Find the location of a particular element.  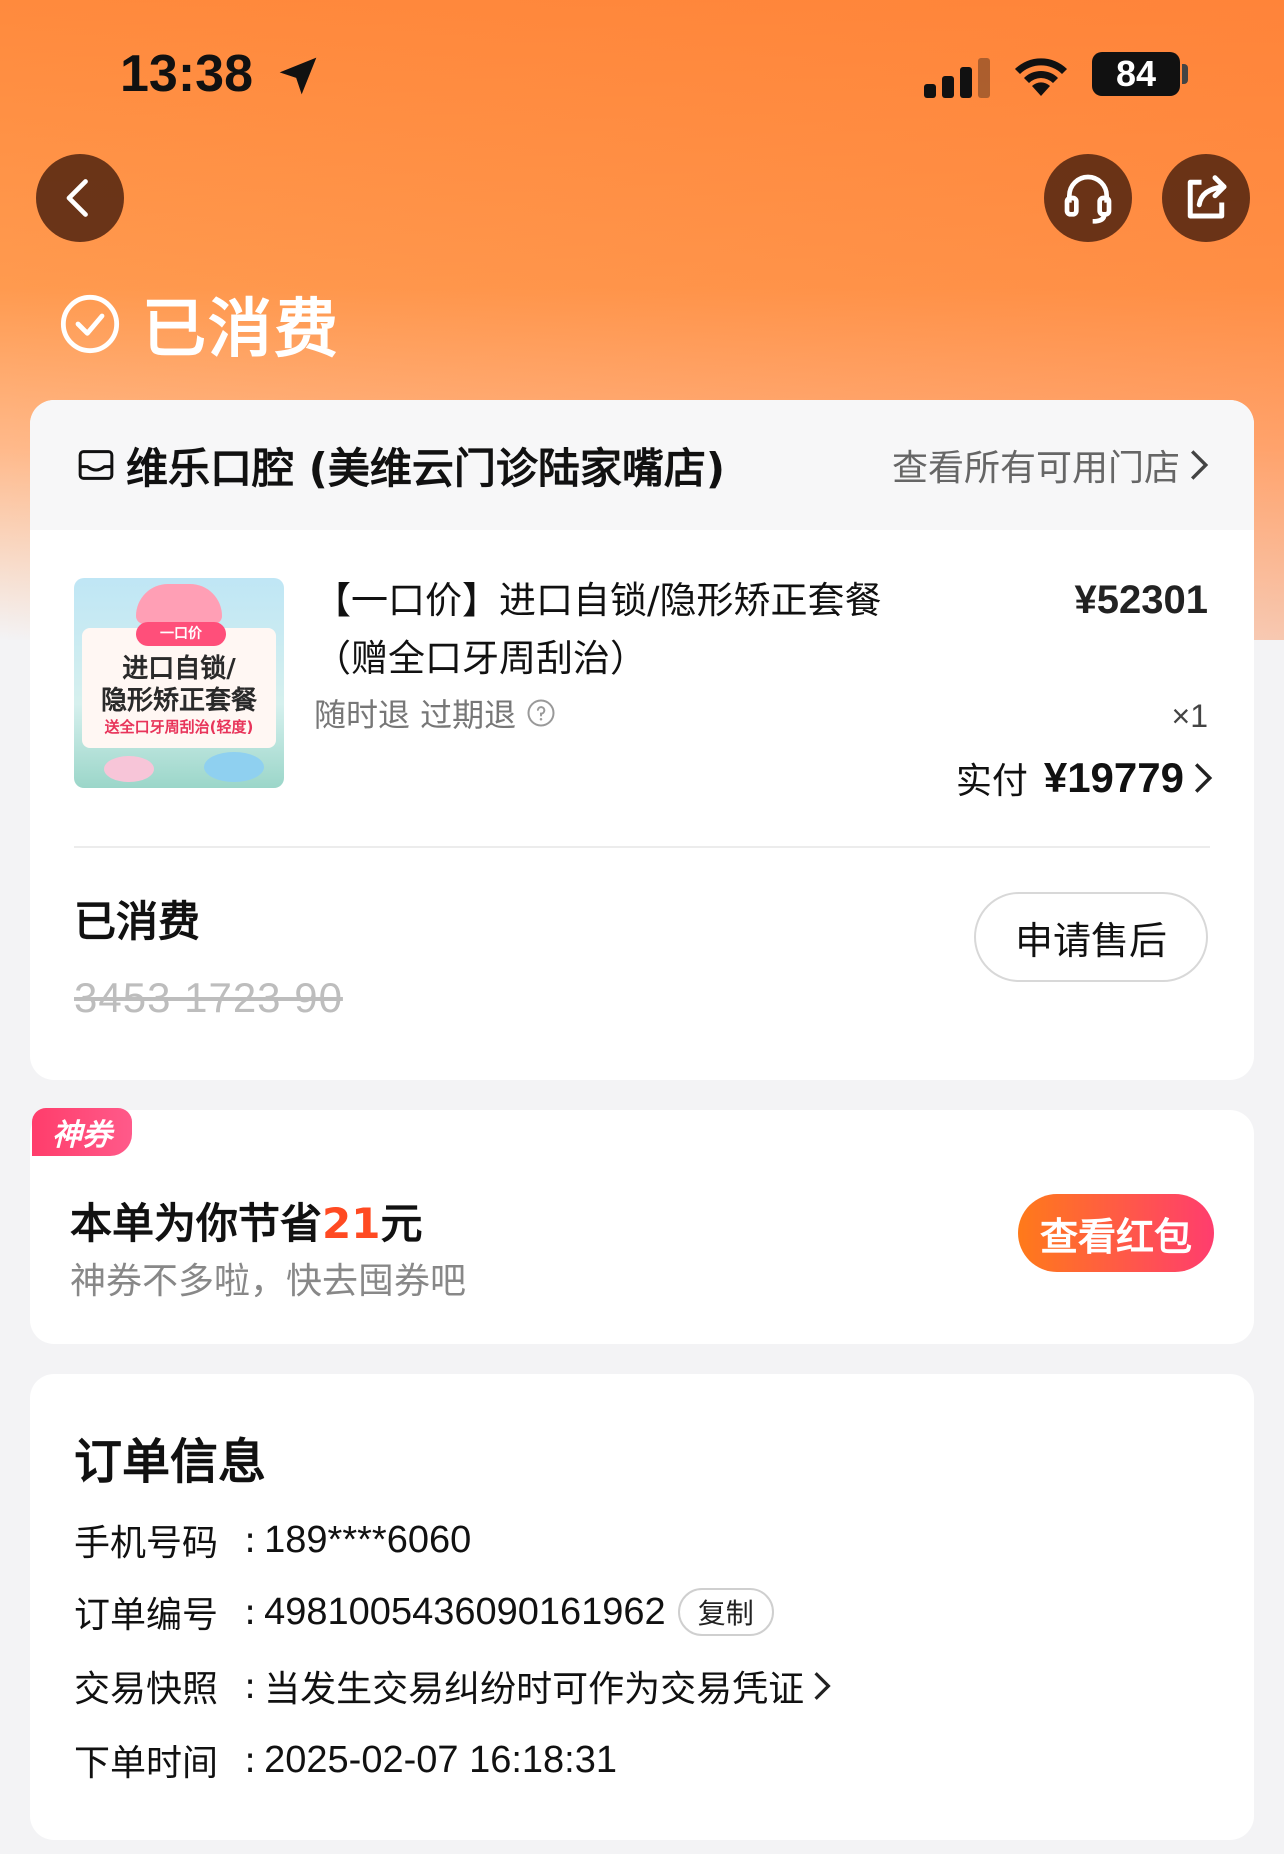

share-button is located at coordinates (1206, 198).